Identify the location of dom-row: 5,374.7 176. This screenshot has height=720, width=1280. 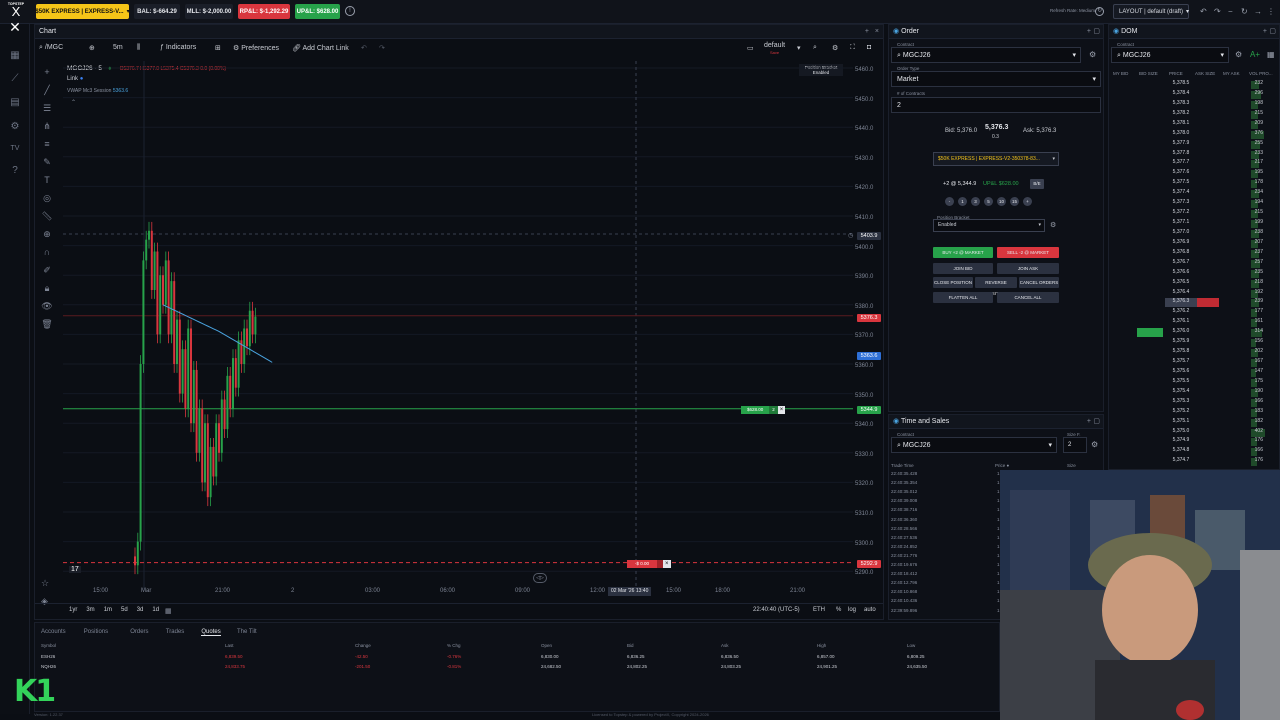
(1194, 462).